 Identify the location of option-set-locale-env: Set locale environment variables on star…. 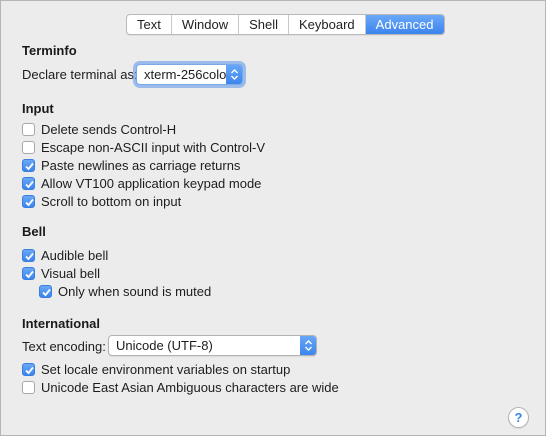
(156, 369).